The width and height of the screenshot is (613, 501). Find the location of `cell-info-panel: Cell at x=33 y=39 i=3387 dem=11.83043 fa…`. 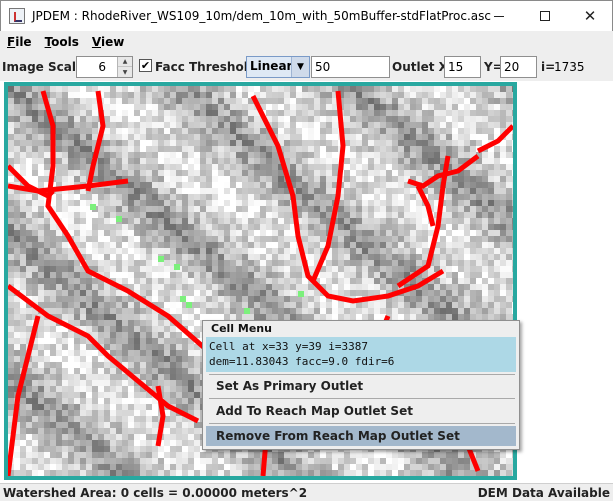

cell-info-panel: Cell at x=33 y=39 i=3387 dem=11.83043 fa… is located at coordinates (361, 354).